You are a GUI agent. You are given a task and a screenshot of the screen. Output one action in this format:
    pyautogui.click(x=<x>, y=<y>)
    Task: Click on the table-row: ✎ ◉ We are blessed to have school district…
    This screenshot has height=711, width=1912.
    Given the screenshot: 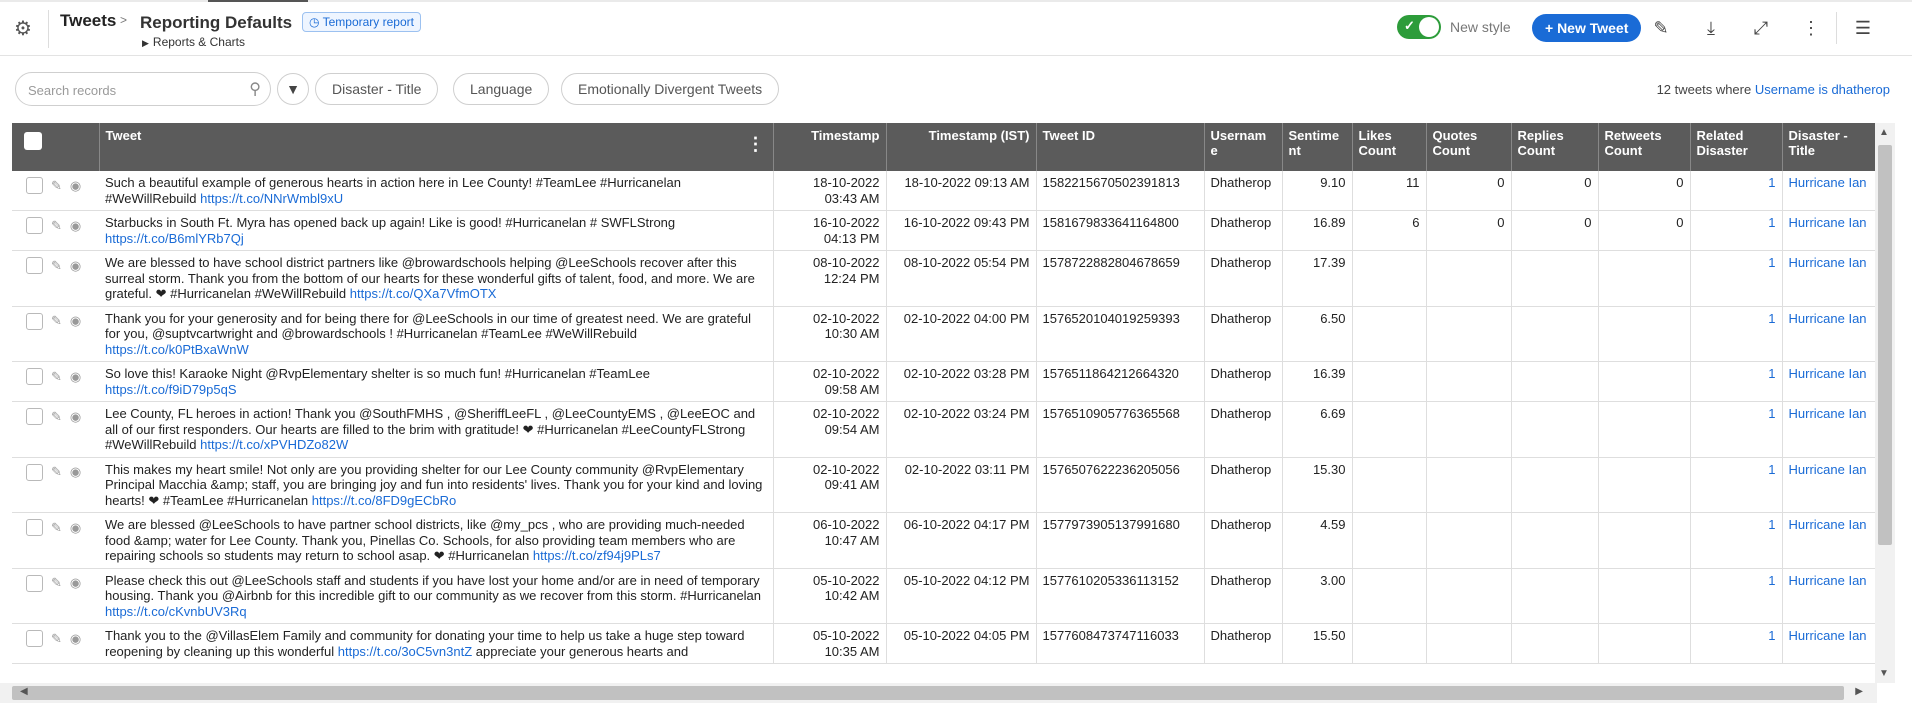 What is the action you would take?
    pyautogui.click(x=943, y=278)
    